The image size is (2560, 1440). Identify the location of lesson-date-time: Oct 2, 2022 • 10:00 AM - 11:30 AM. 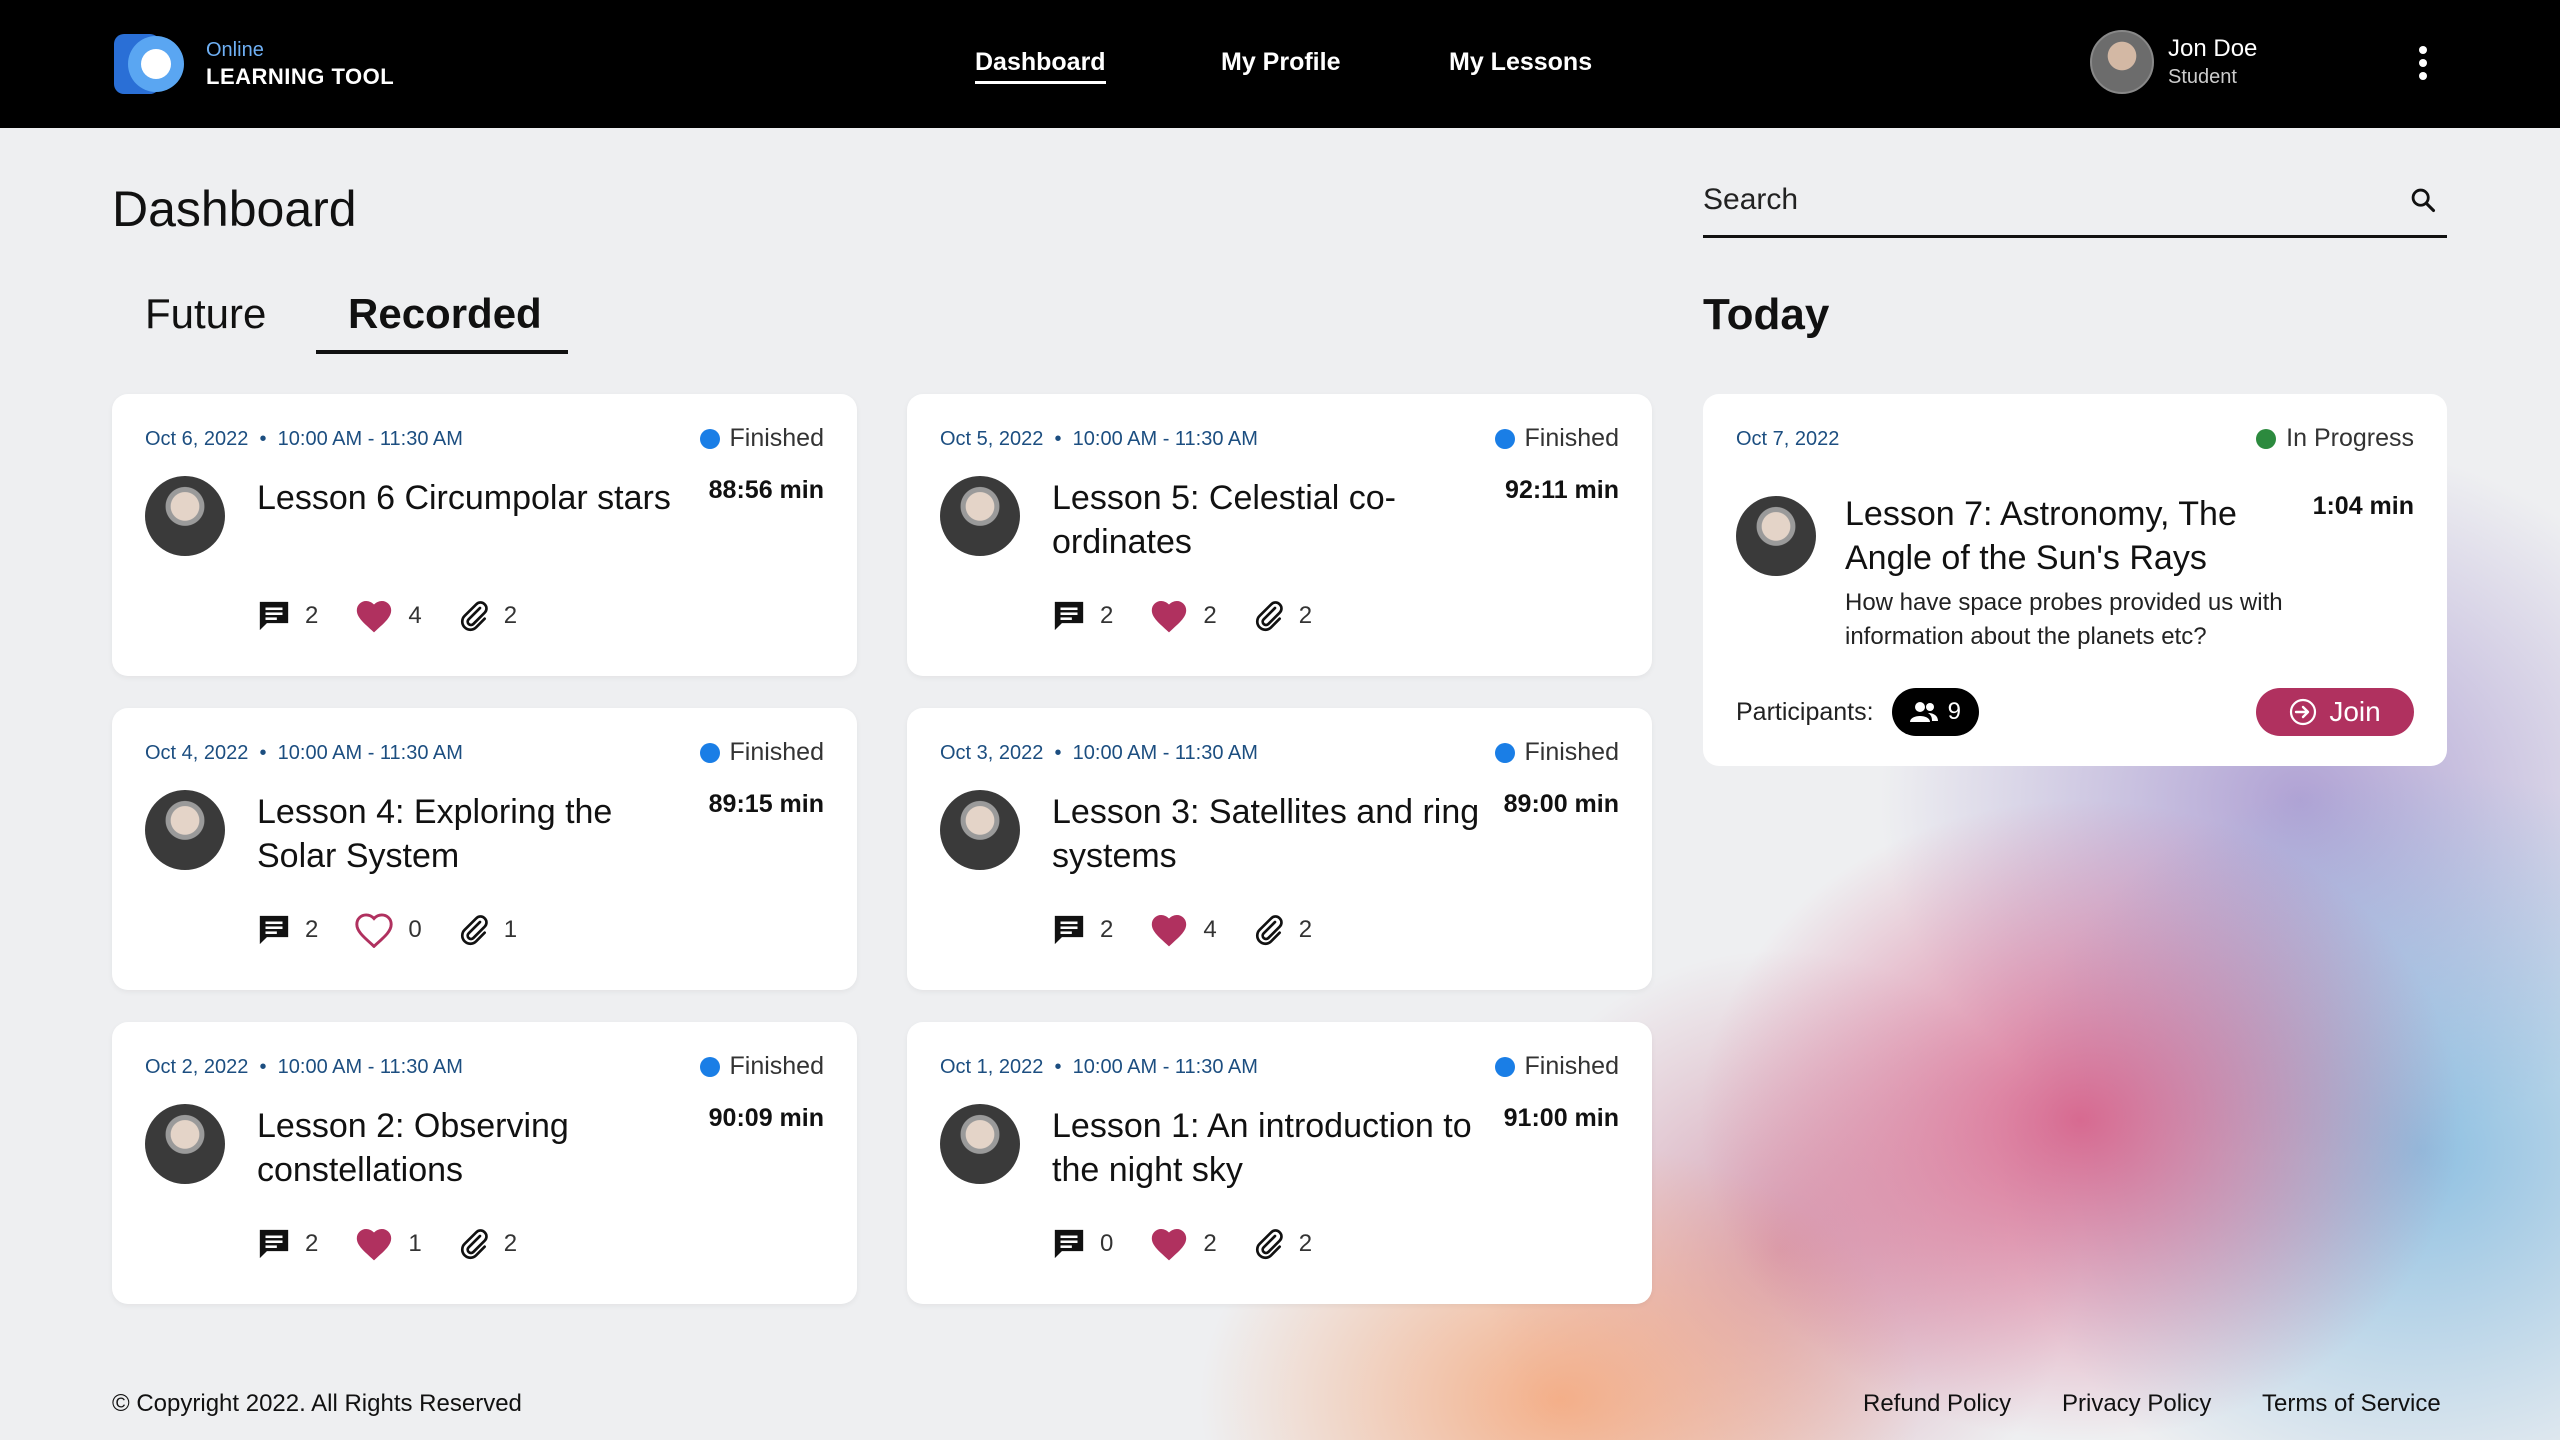
(304, 1067).